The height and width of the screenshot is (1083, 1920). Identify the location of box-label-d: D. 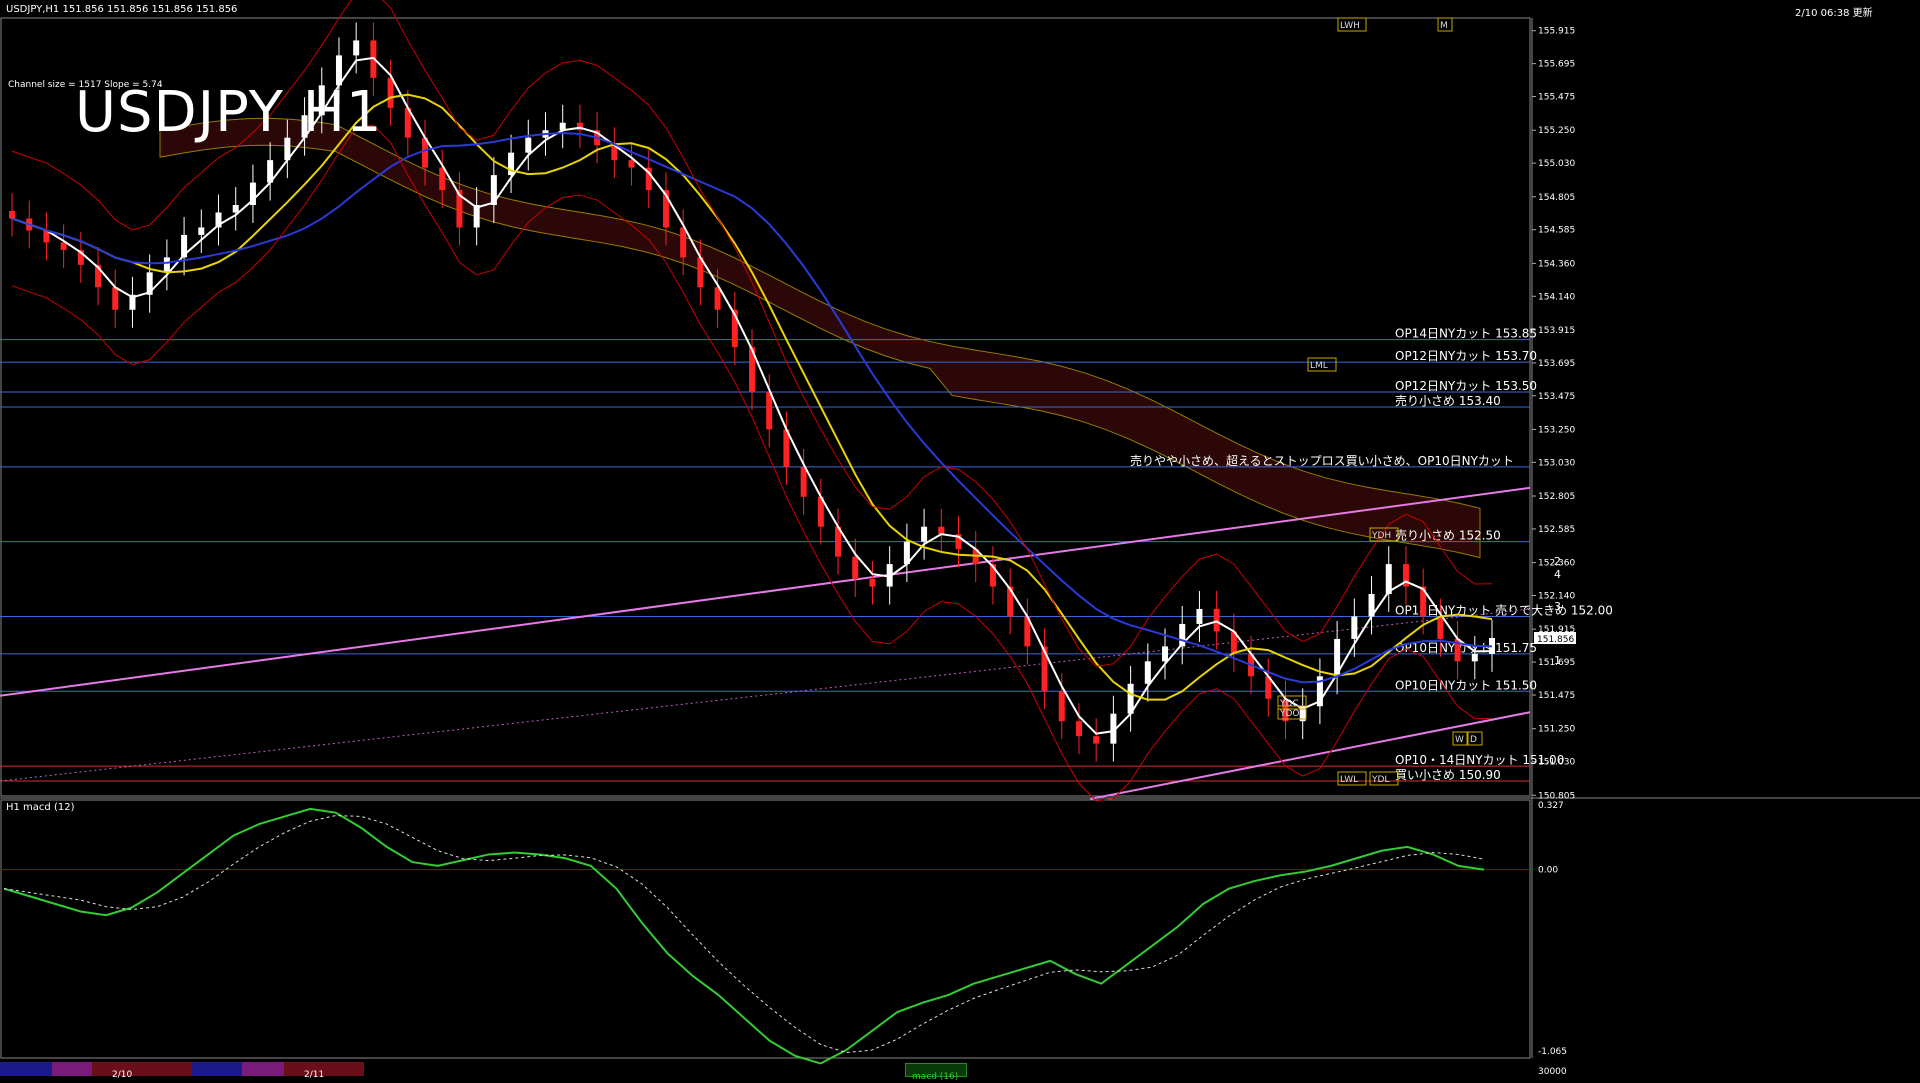
(1473, 740).